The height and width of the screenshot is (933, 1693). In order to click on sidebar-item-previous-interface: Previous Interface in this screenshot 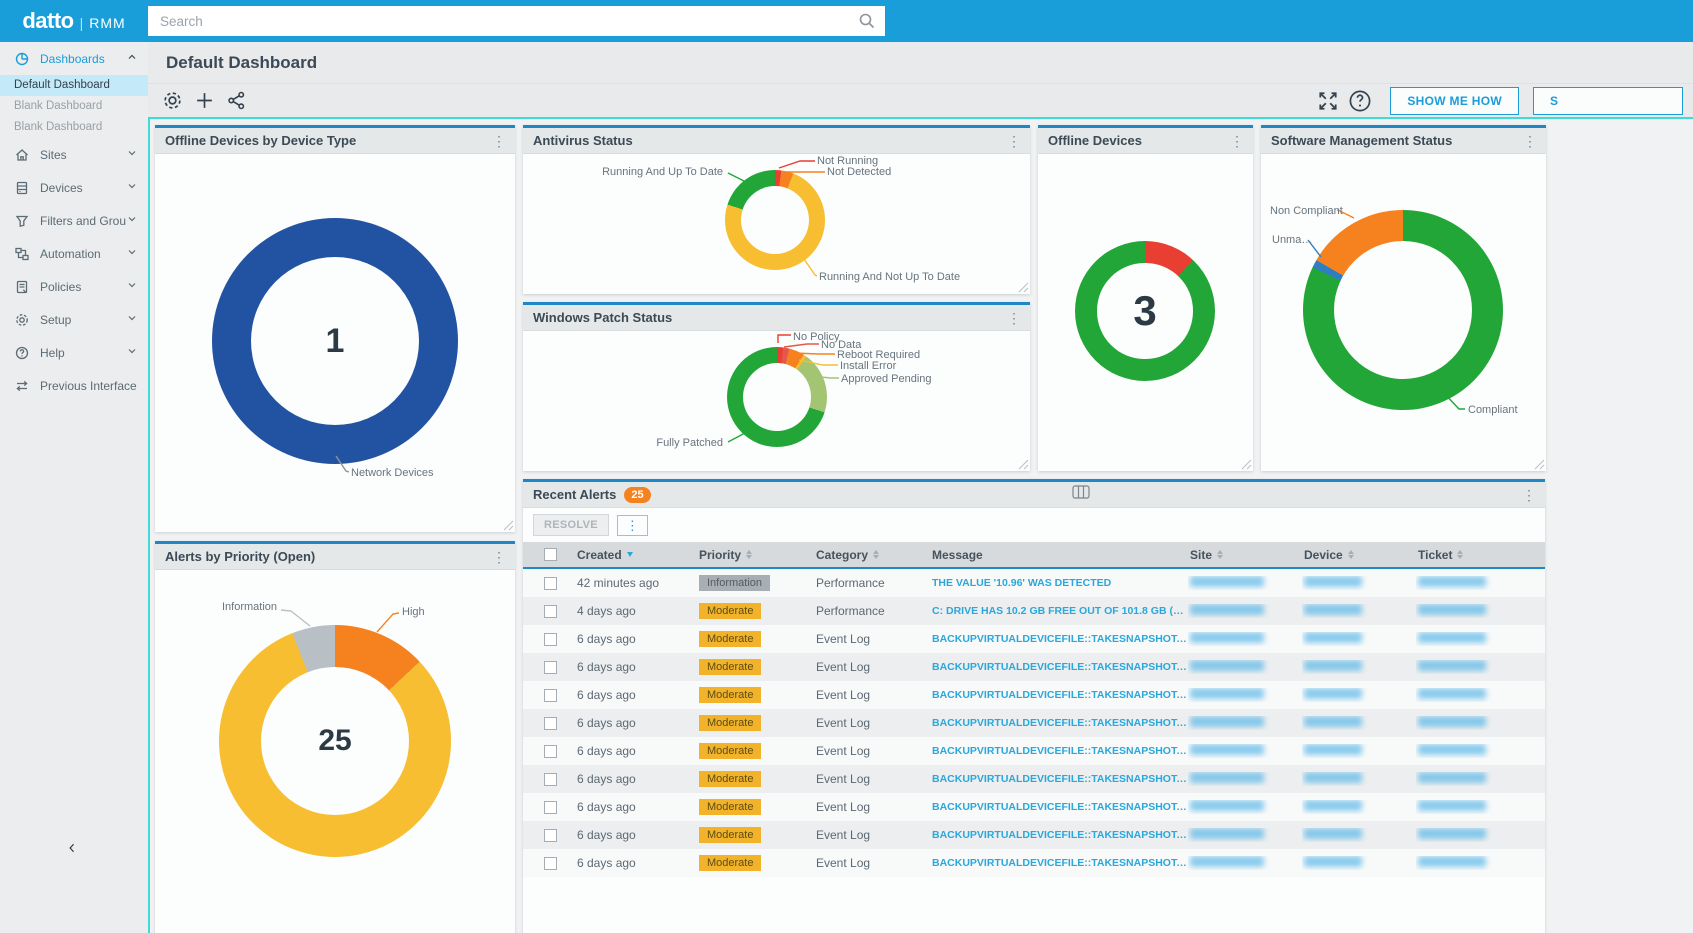, I will do `click(74, 385)`.